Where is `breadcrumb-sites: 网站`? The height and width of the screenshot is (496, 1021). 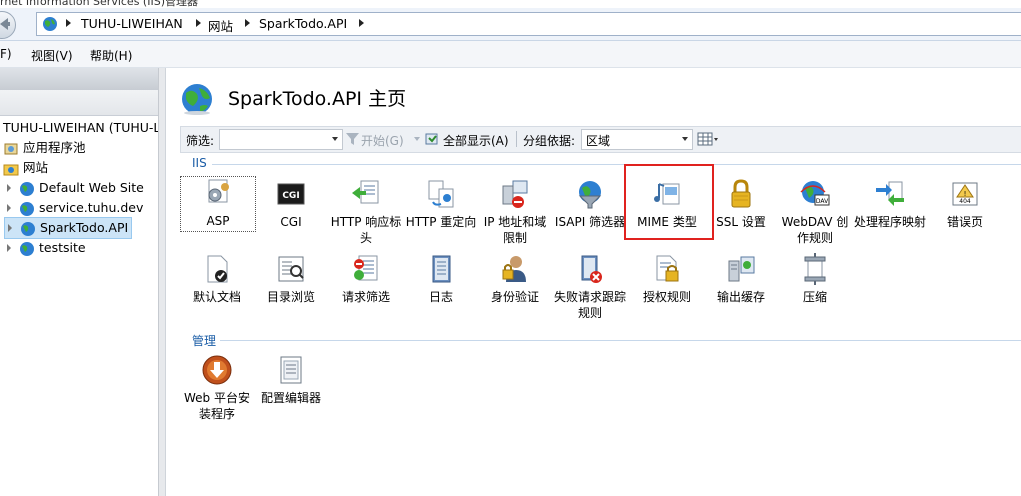
breadcrumb-sites: 网站 is located at coordinates (220, 25).